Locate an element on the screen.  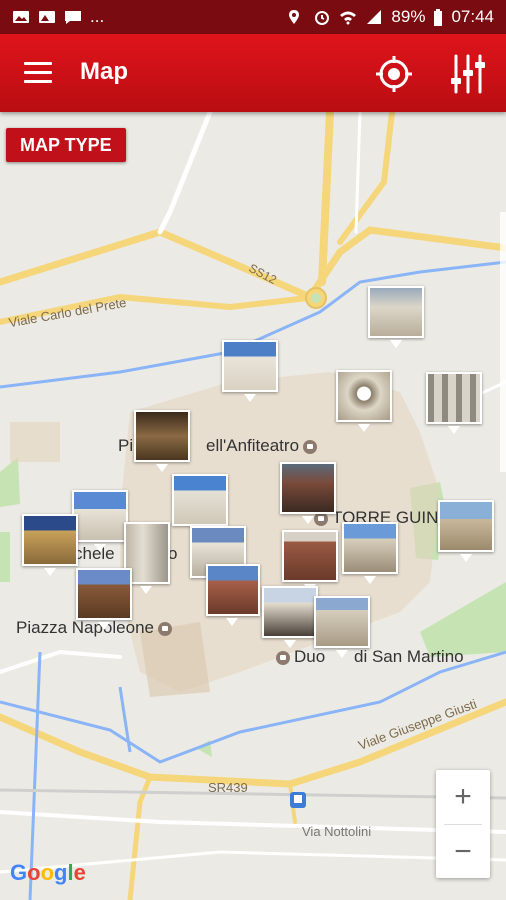
wifi-icon is located at coordinates (348, 17).